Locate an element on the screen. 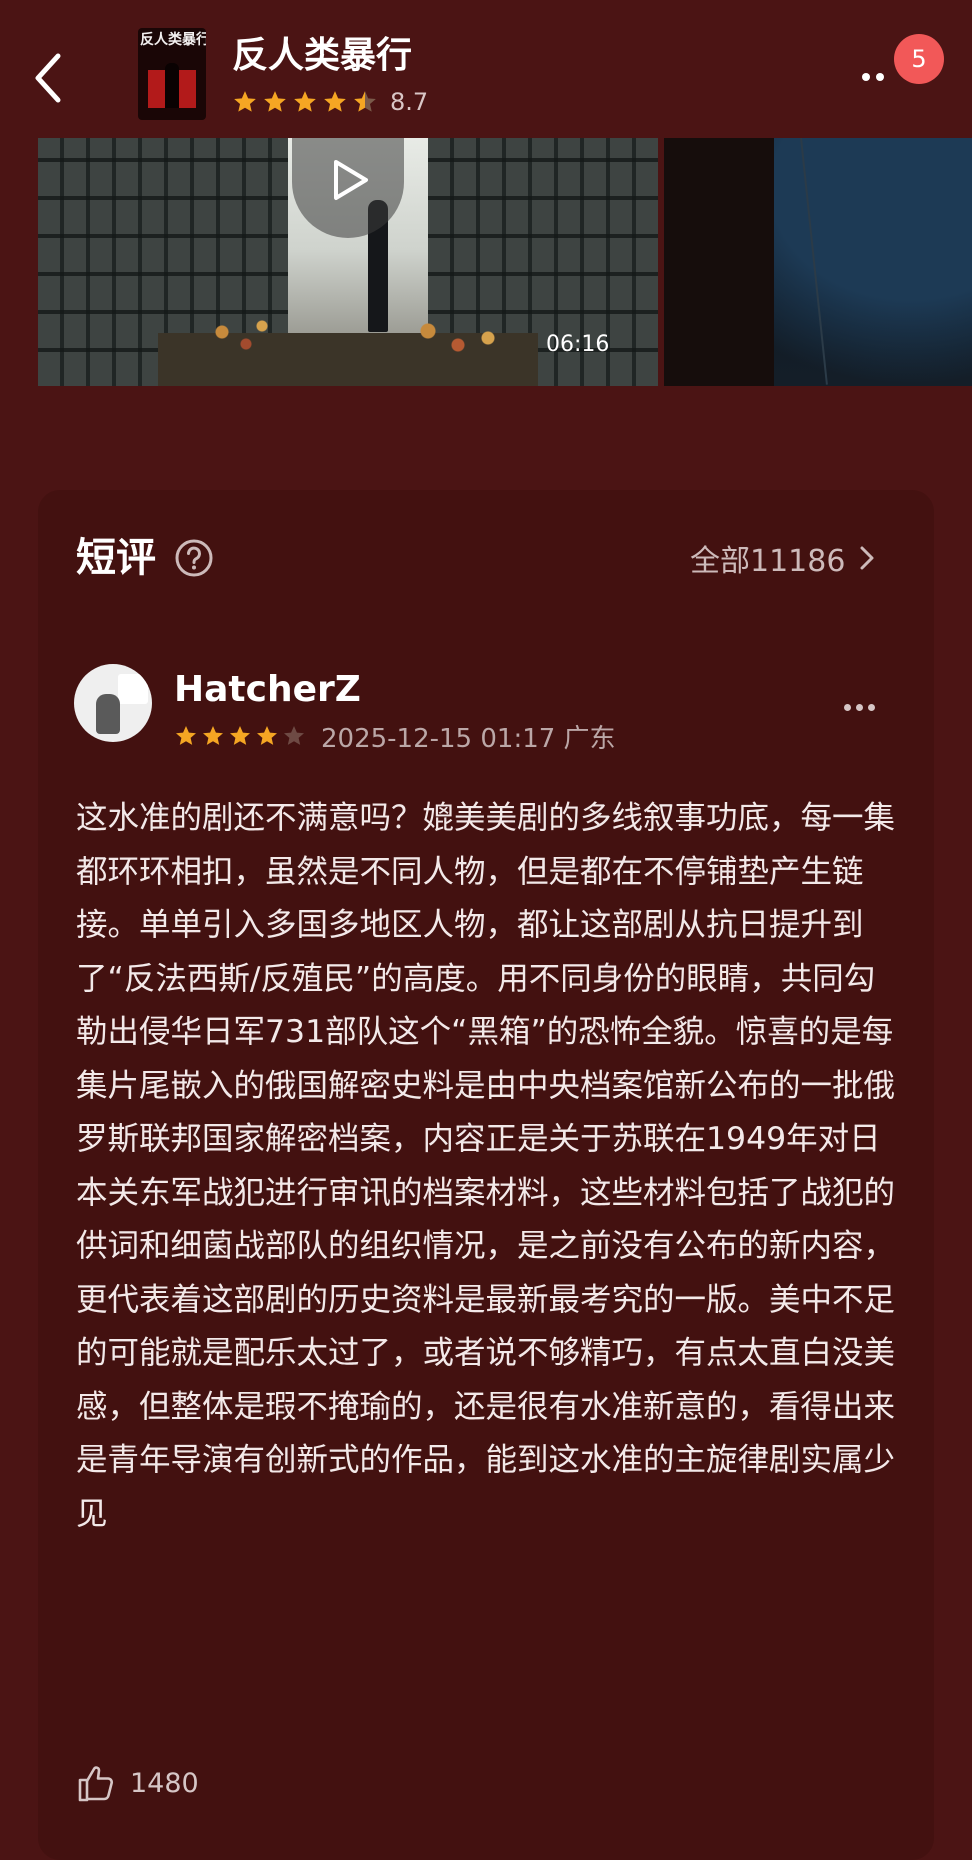  avatar is located at coordinates (113, 703).